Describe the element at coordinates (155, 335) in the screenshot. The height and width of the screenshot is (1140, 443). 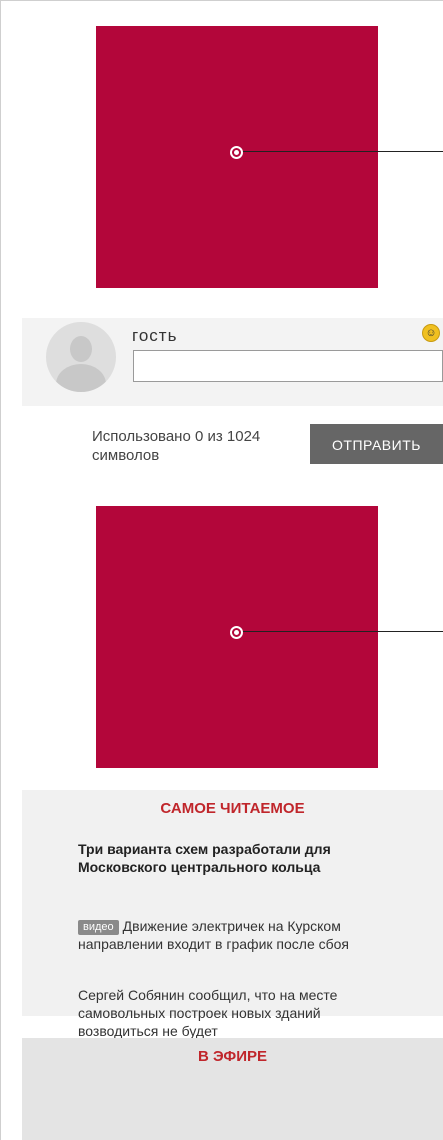
I see `comment-user-name: гость` at that location.